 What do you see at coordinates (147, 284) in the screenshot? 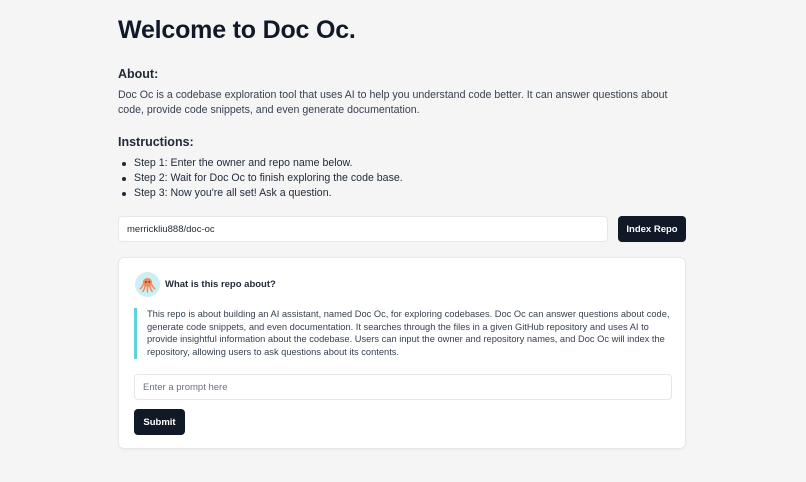
I see `octopus-icon` at bounding box center [147, 284].